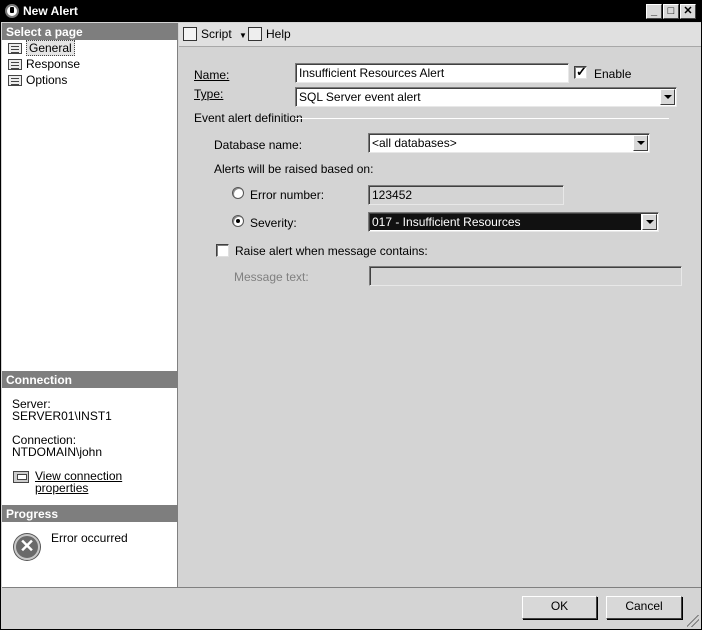 The image size is (702, 630). What do you see at coordinates (243, 35) in the screenshot?
I see `chevron-down-icon: ▼` at bounding box center [243, 35].